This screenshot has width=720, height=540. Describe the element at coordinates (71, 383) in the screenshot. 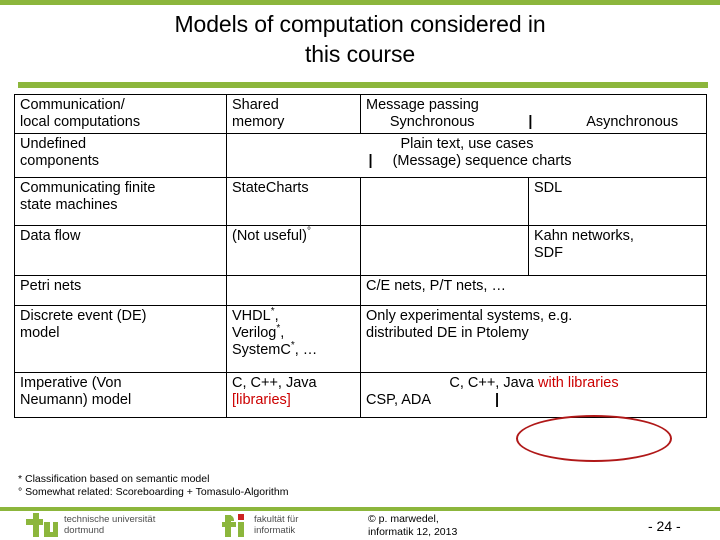

I see `row5-label-line1: Imperative (Von` at that location.